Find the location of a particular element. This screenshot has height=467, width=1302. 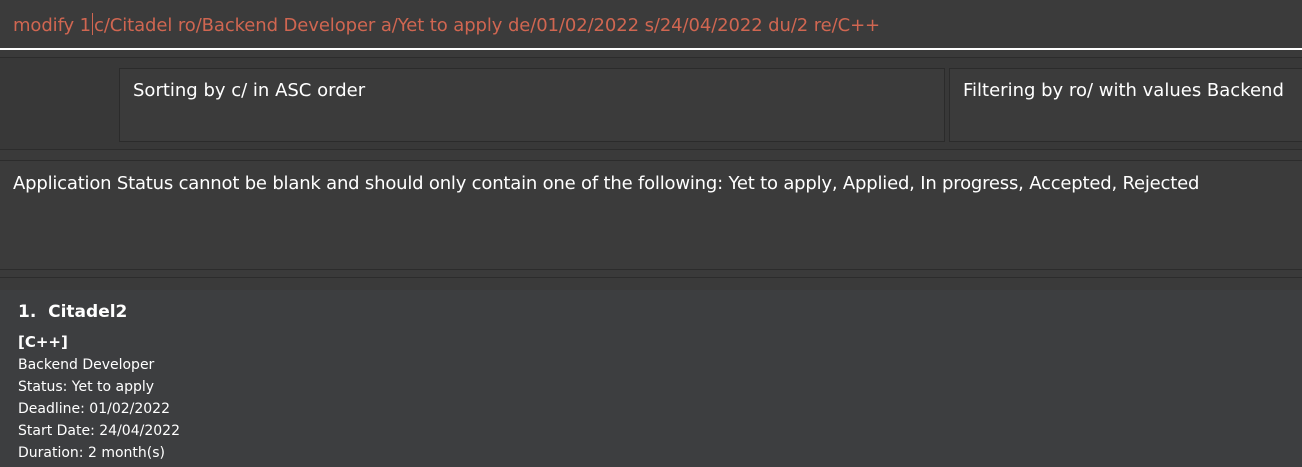

card-status: Status: Yet to apply is located at coordinates (86, 387).